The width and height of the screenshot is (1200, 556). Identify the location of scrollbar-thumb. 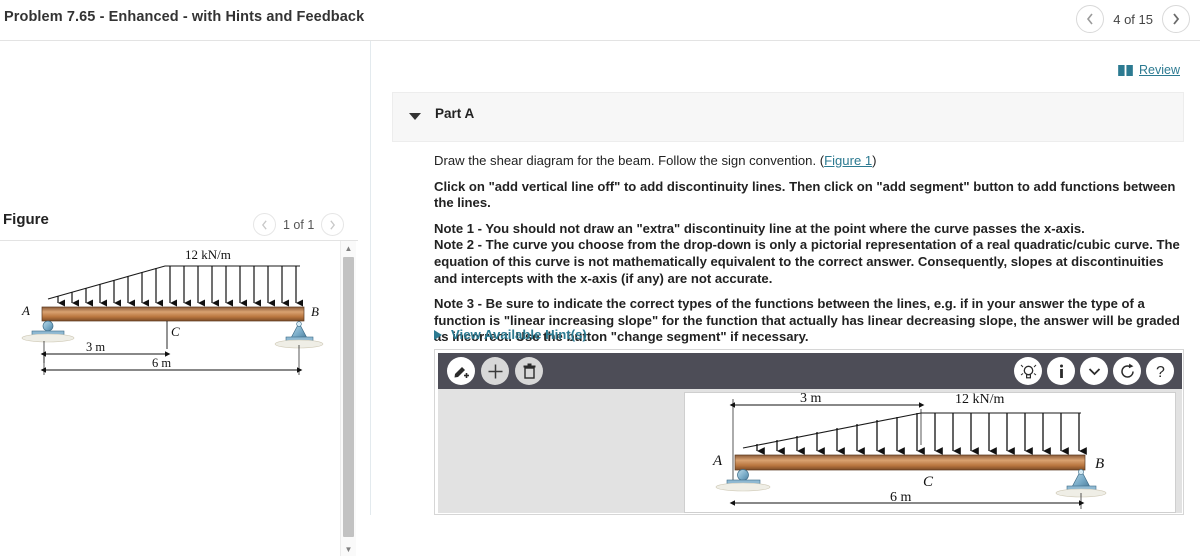
(348, 397).